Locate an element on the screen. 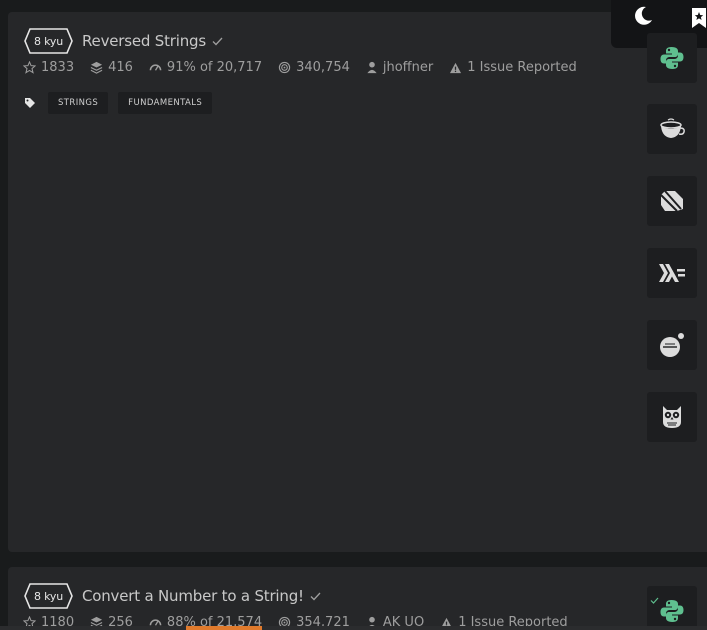  collections-count: 416 is located at coordinates (120, 67).